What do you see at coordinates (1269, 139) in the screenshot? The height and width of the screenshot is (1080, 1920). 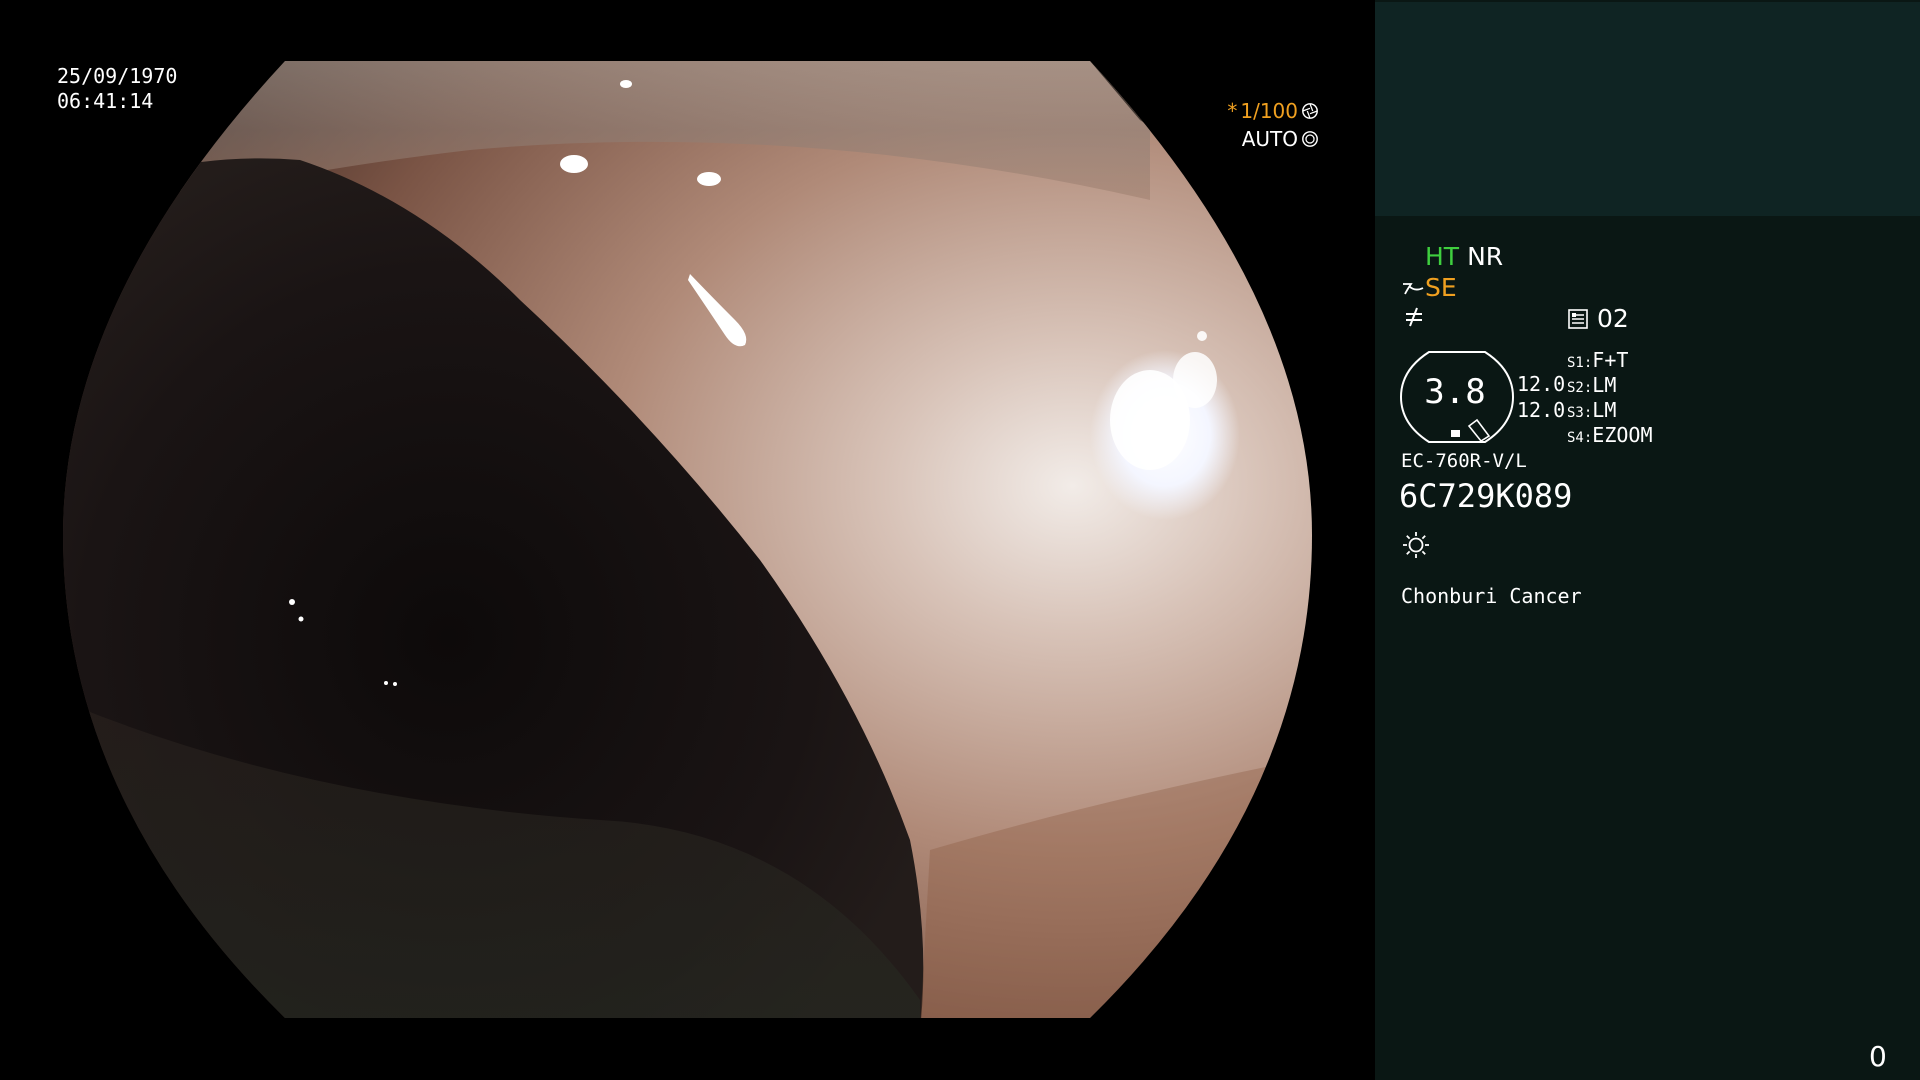 I see `iris-mode-label: AUTO` at bounding box center [1269, 139].